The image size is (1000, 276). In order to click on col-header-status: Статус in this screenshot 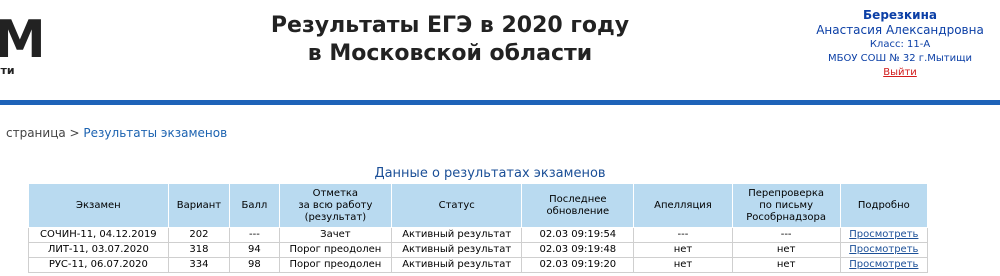, I will do `click(457, 205)`.